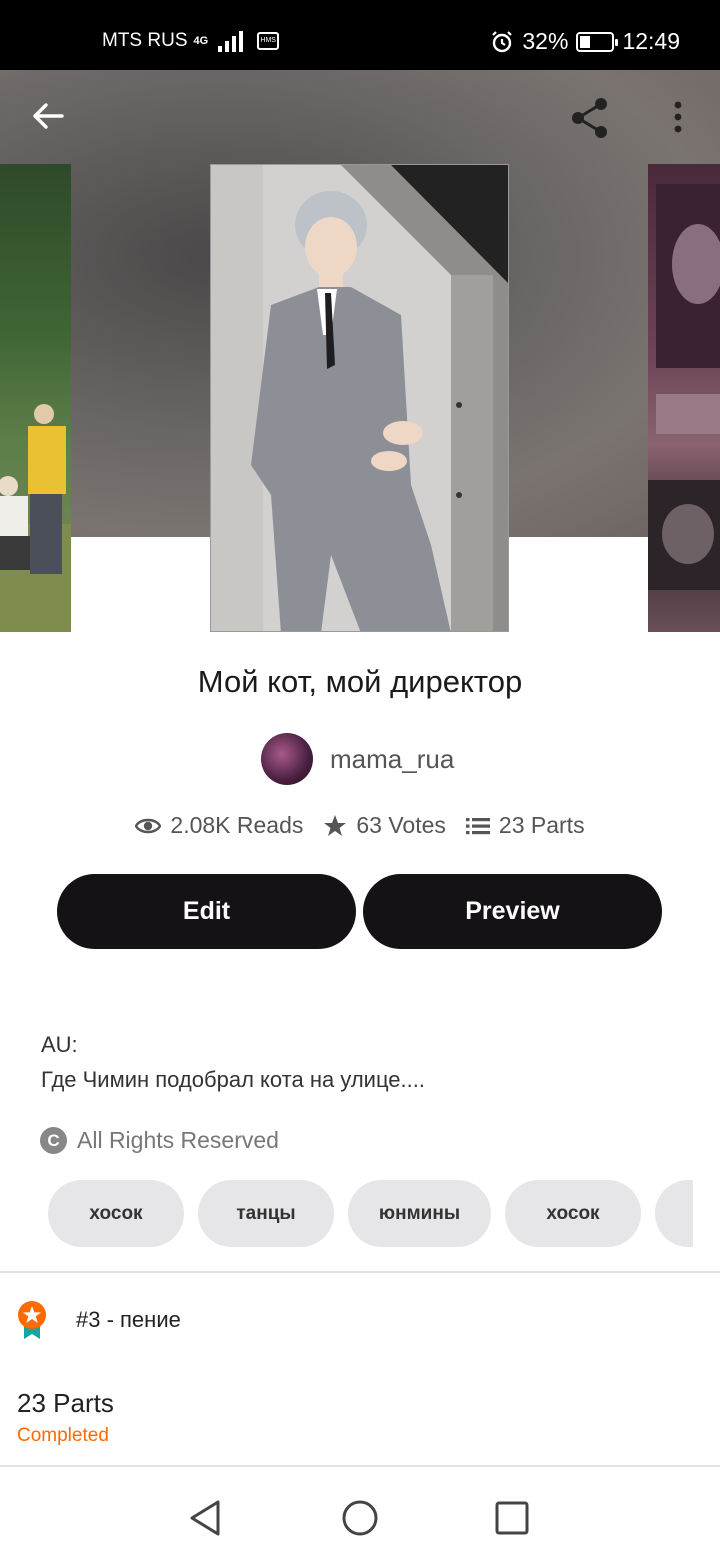  What do you see at coordinates (512, 911) in the screenshot?
I see `preview-button: Preview` at bounding box center [512, 911].